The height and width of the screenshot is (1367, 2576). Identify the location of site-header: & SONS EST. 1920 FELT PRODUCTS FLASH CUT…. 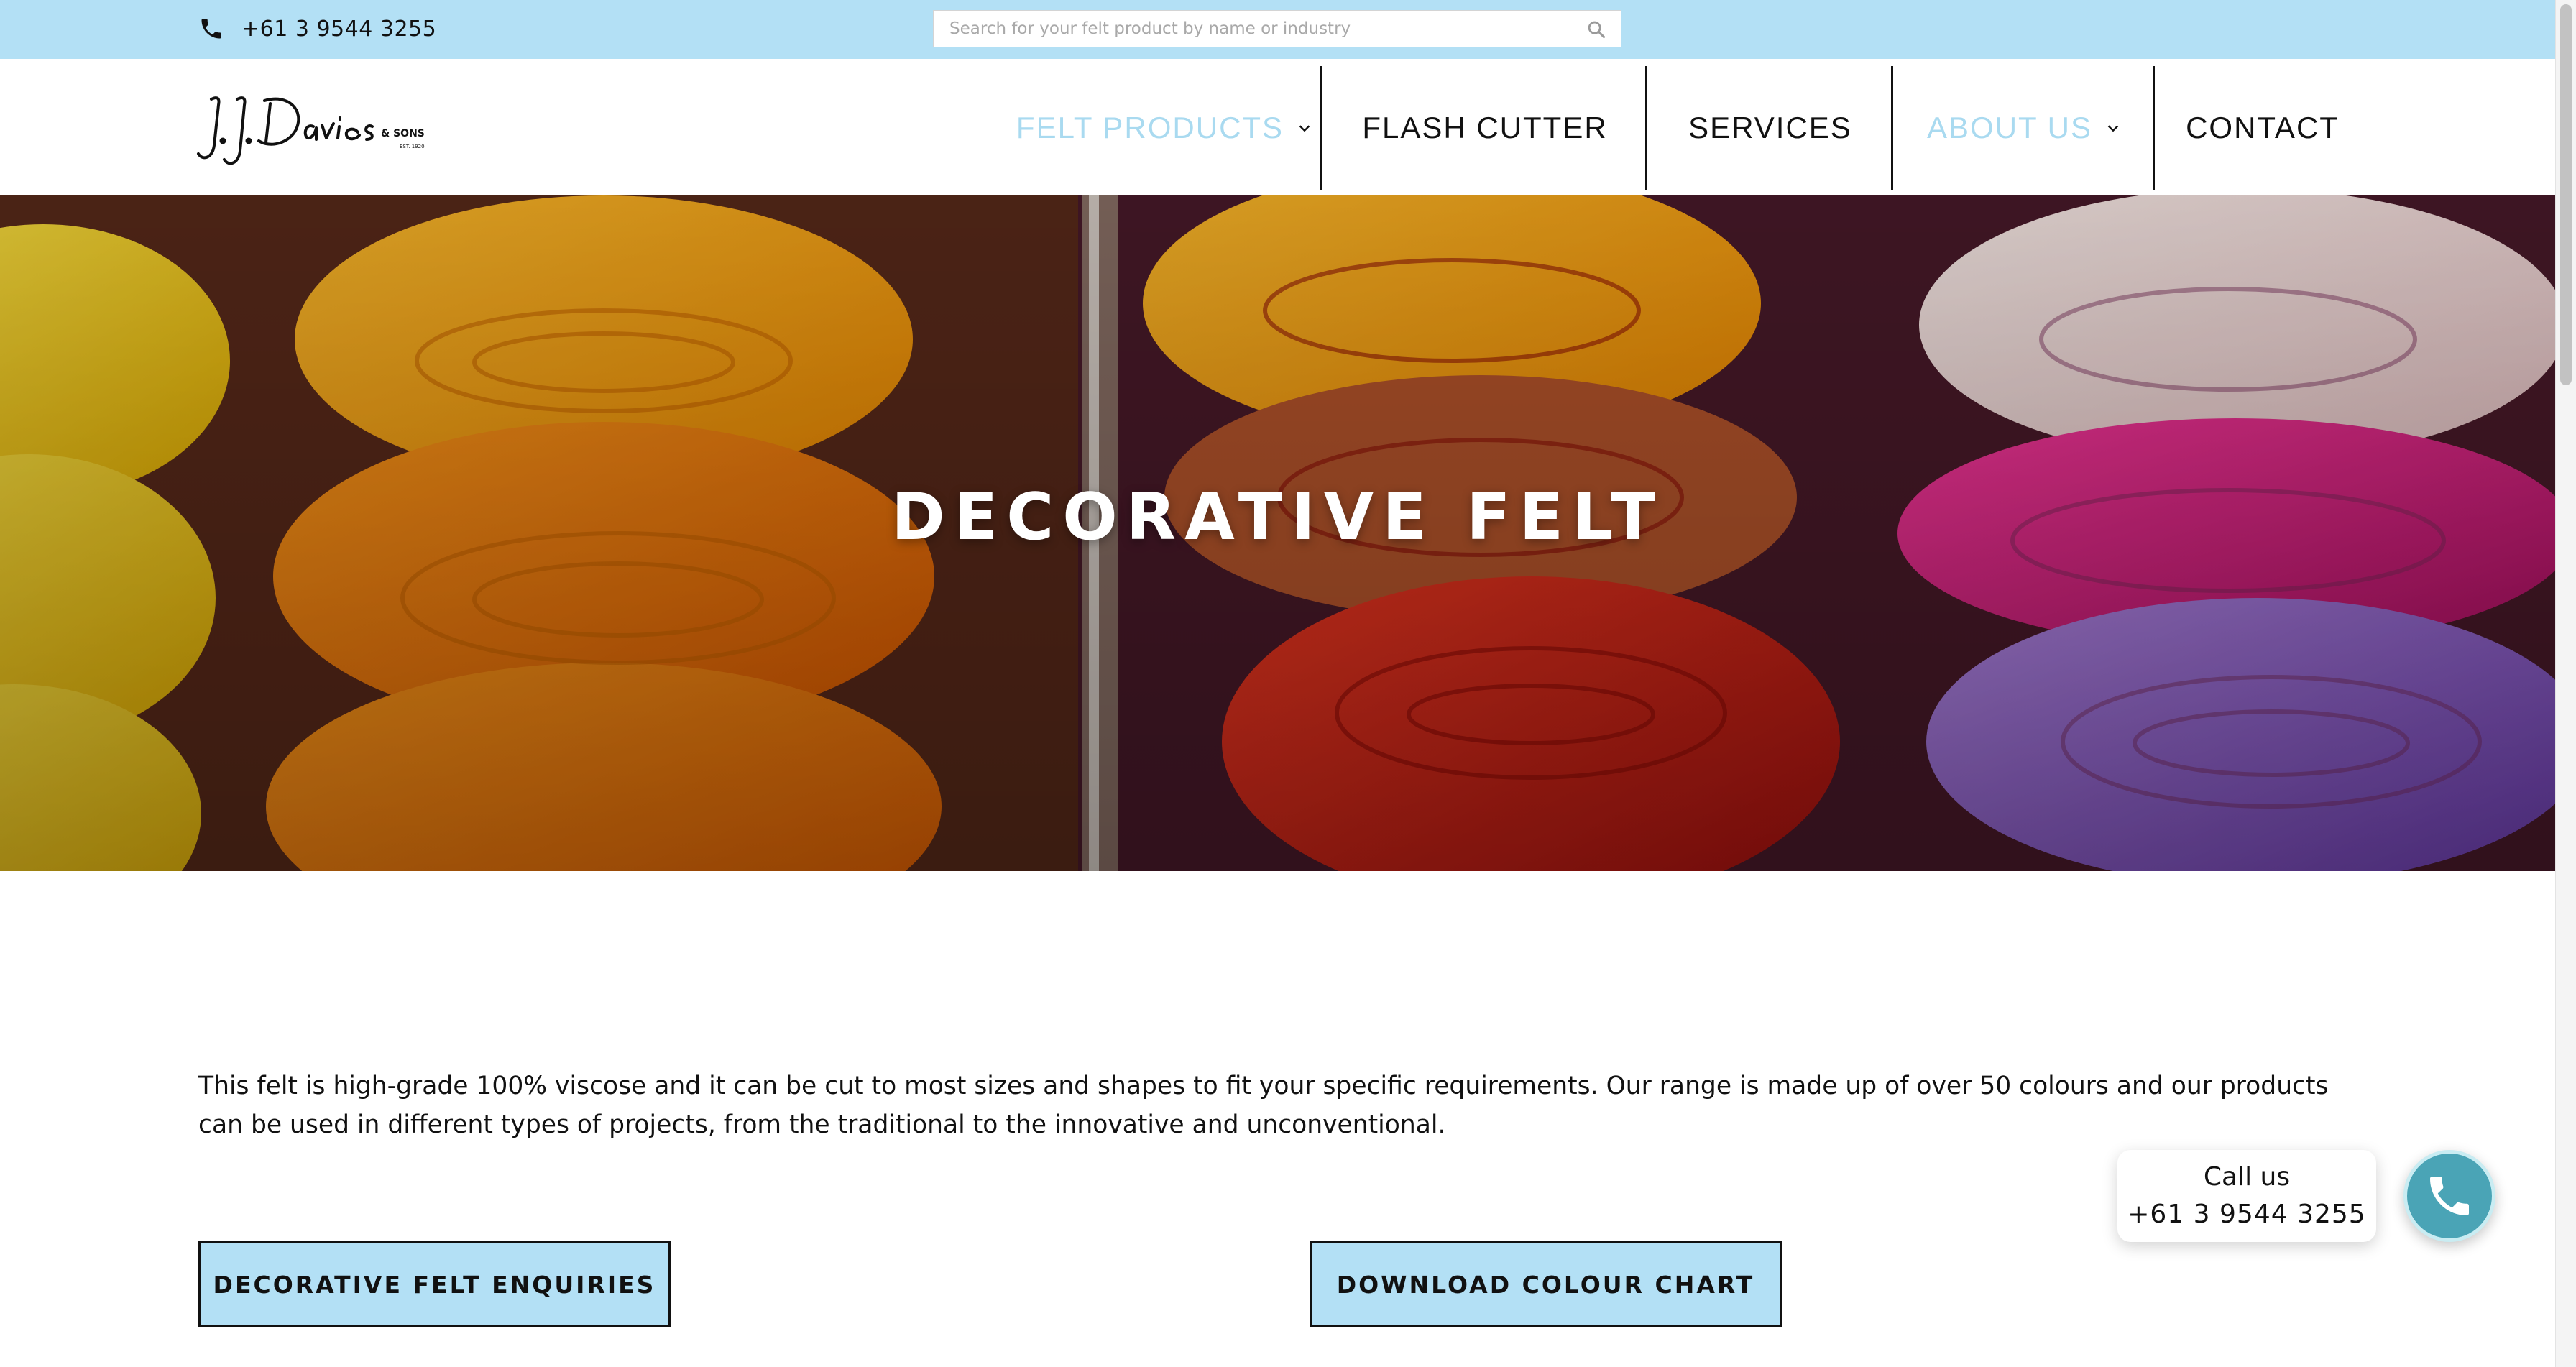
(1277, 127).